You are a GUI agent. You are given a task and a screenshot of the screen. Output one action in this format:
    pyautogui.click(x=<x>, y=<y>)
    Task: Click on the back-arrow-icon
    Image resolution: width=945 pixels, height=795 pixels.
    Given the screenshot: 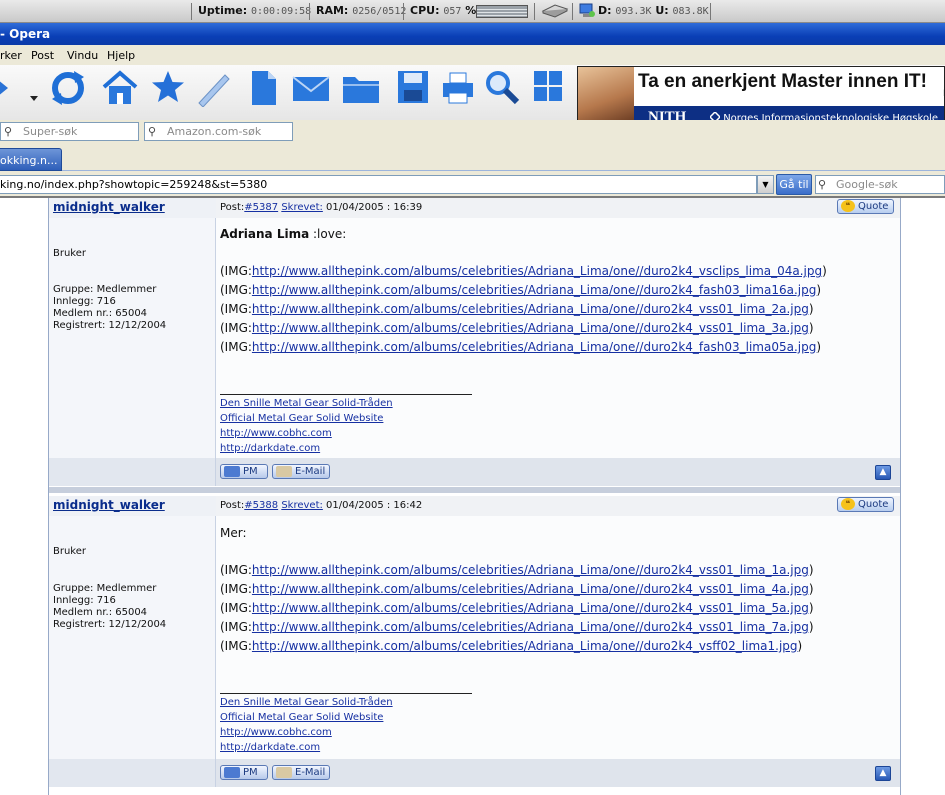 What is the action you would take?
    pyautogui.click(x=7, y=90)
    